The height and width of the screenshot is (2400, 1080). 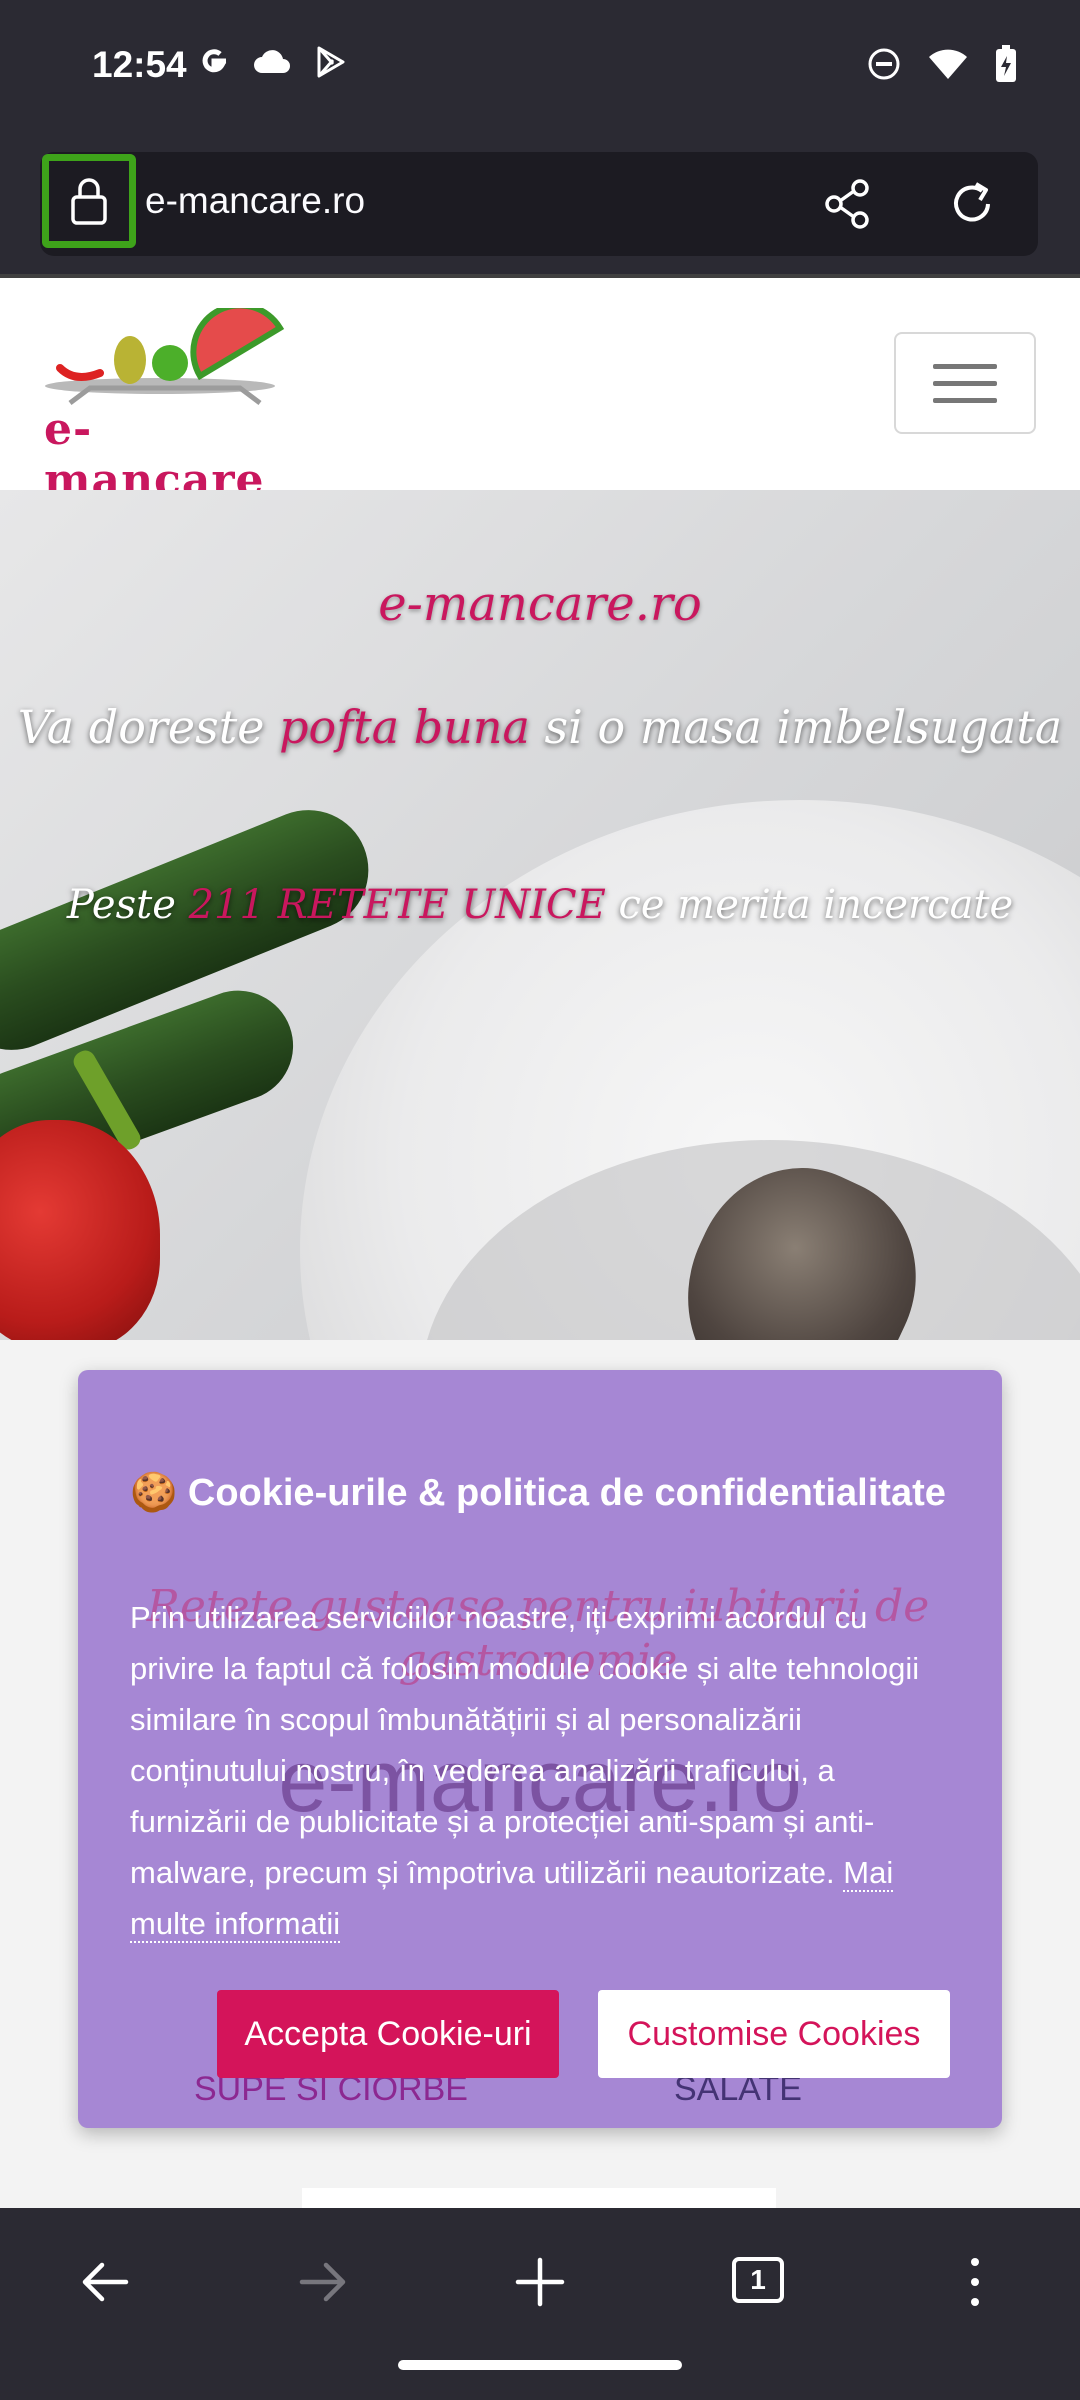 What do you see at coordinates (404, 727) in the screenshot?
I see `hero-tagline-accent: pofta buna` at bounding box center [404, 727].